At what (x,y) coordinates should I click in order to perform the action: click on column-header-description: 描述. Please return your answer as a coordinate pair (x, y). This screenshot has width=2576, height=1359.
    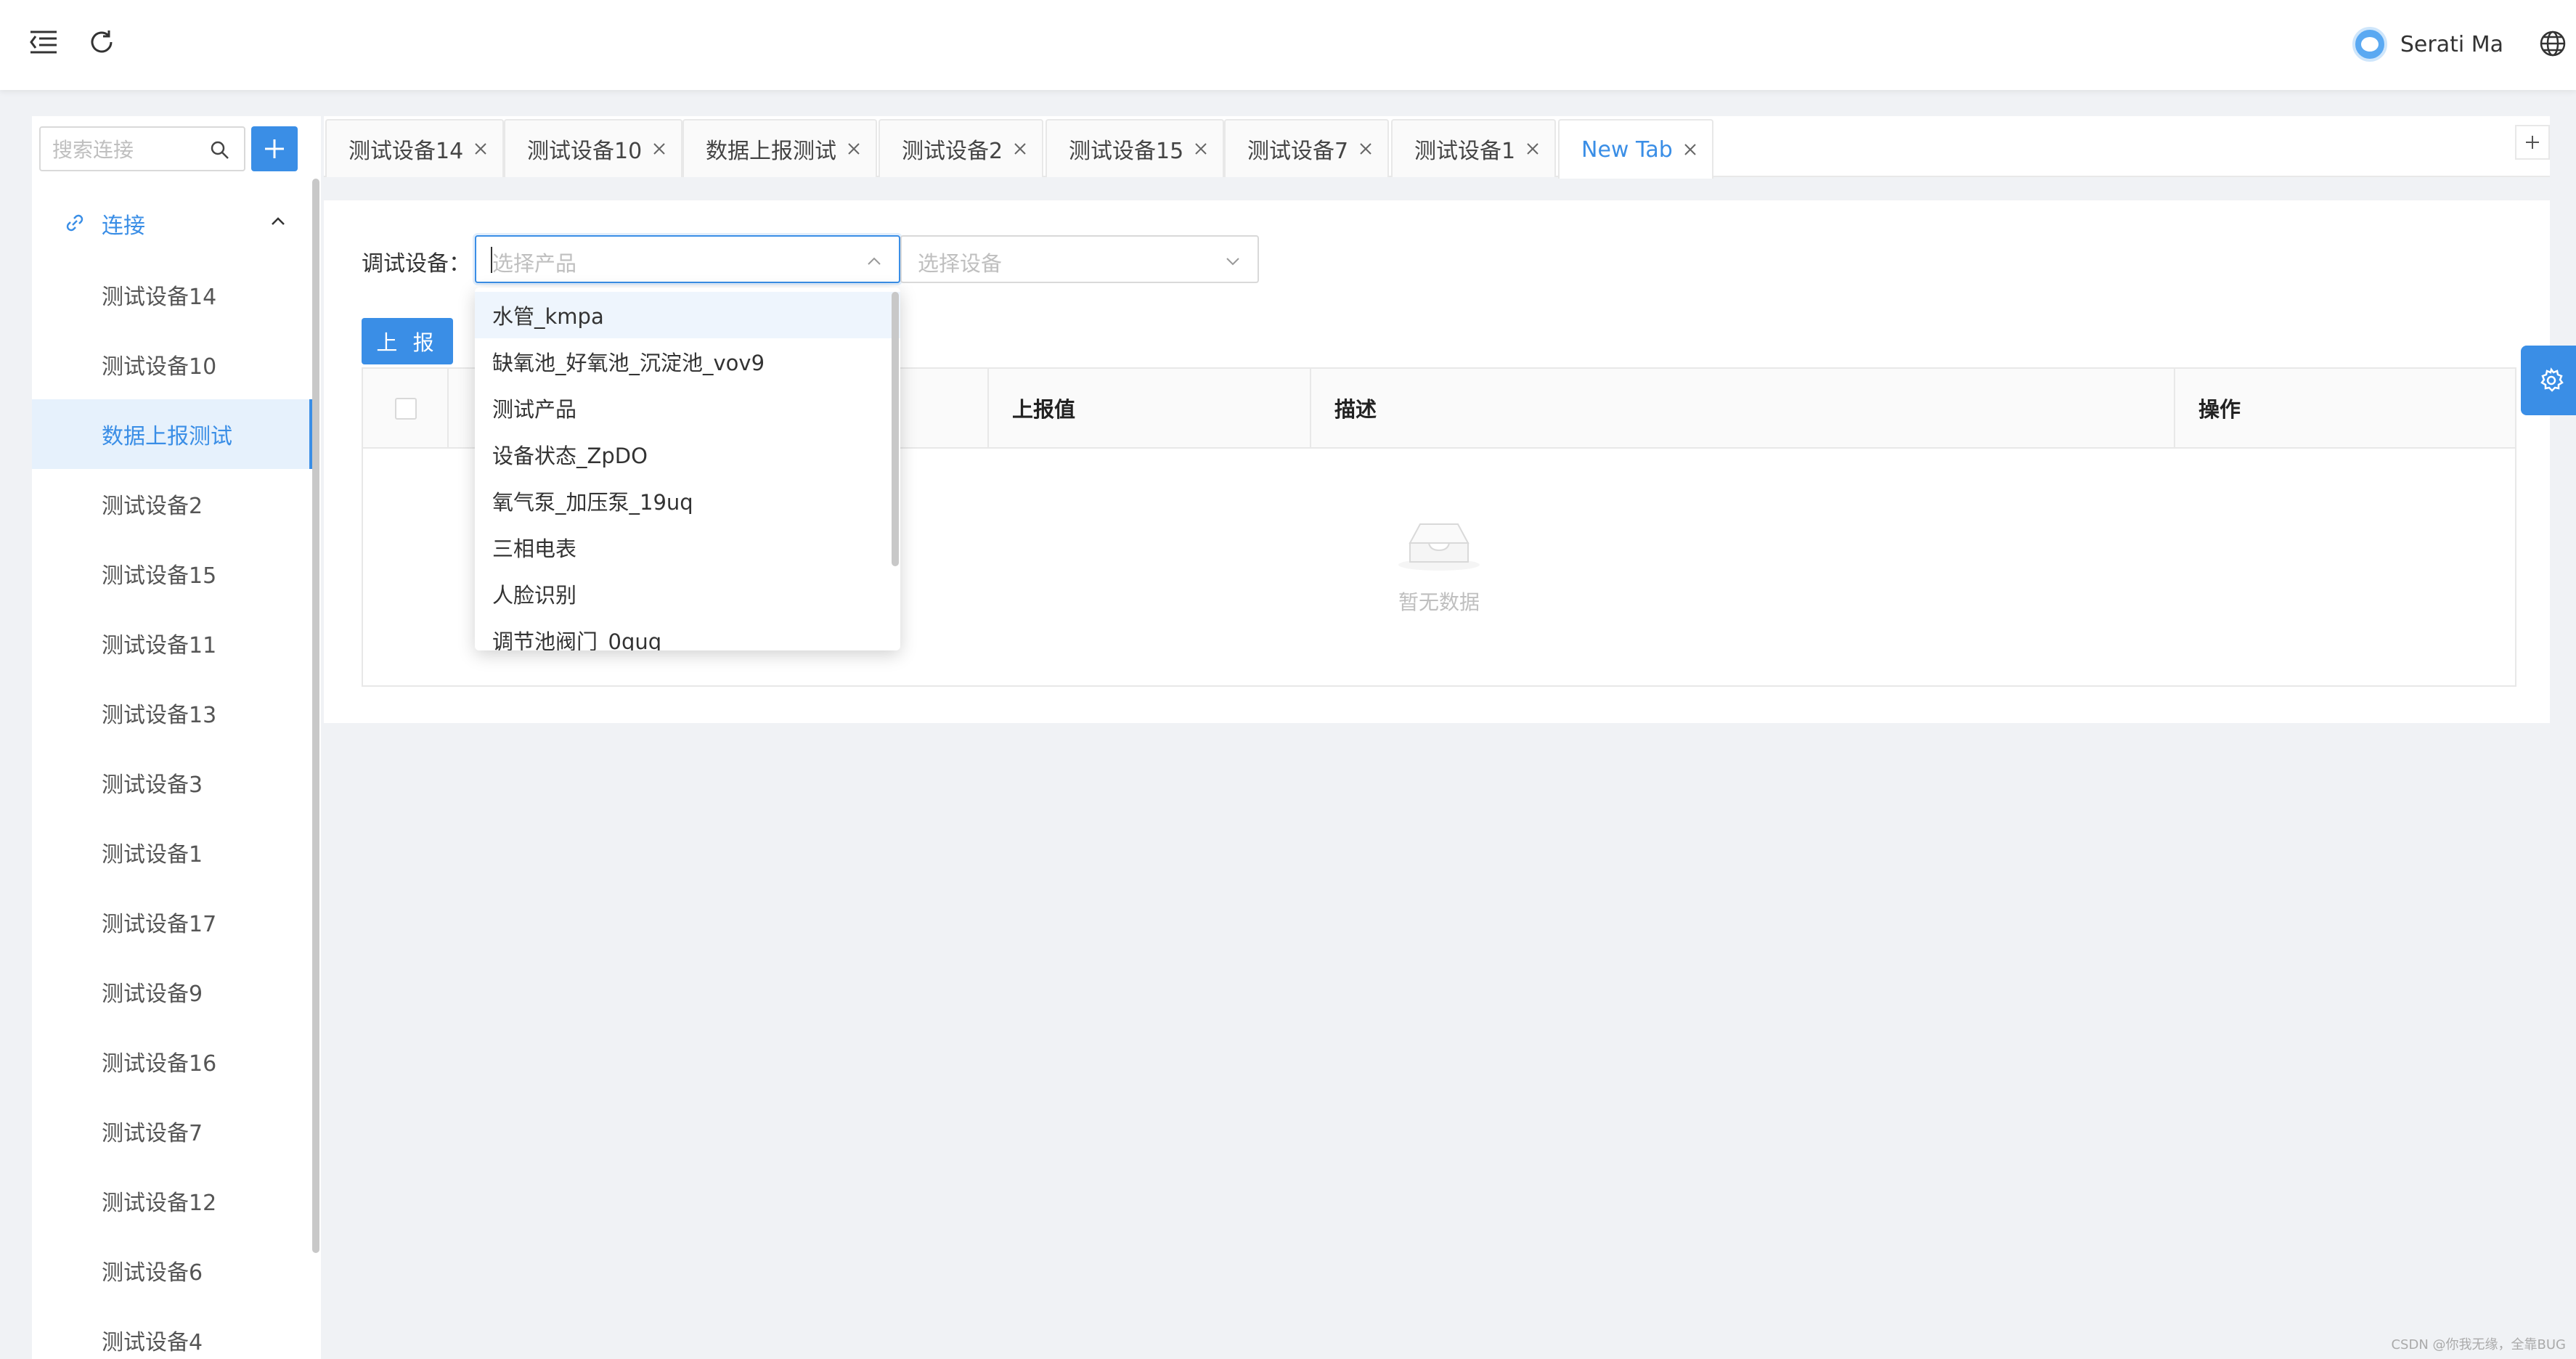
    Looking at the image, I should click on (1742, 408).